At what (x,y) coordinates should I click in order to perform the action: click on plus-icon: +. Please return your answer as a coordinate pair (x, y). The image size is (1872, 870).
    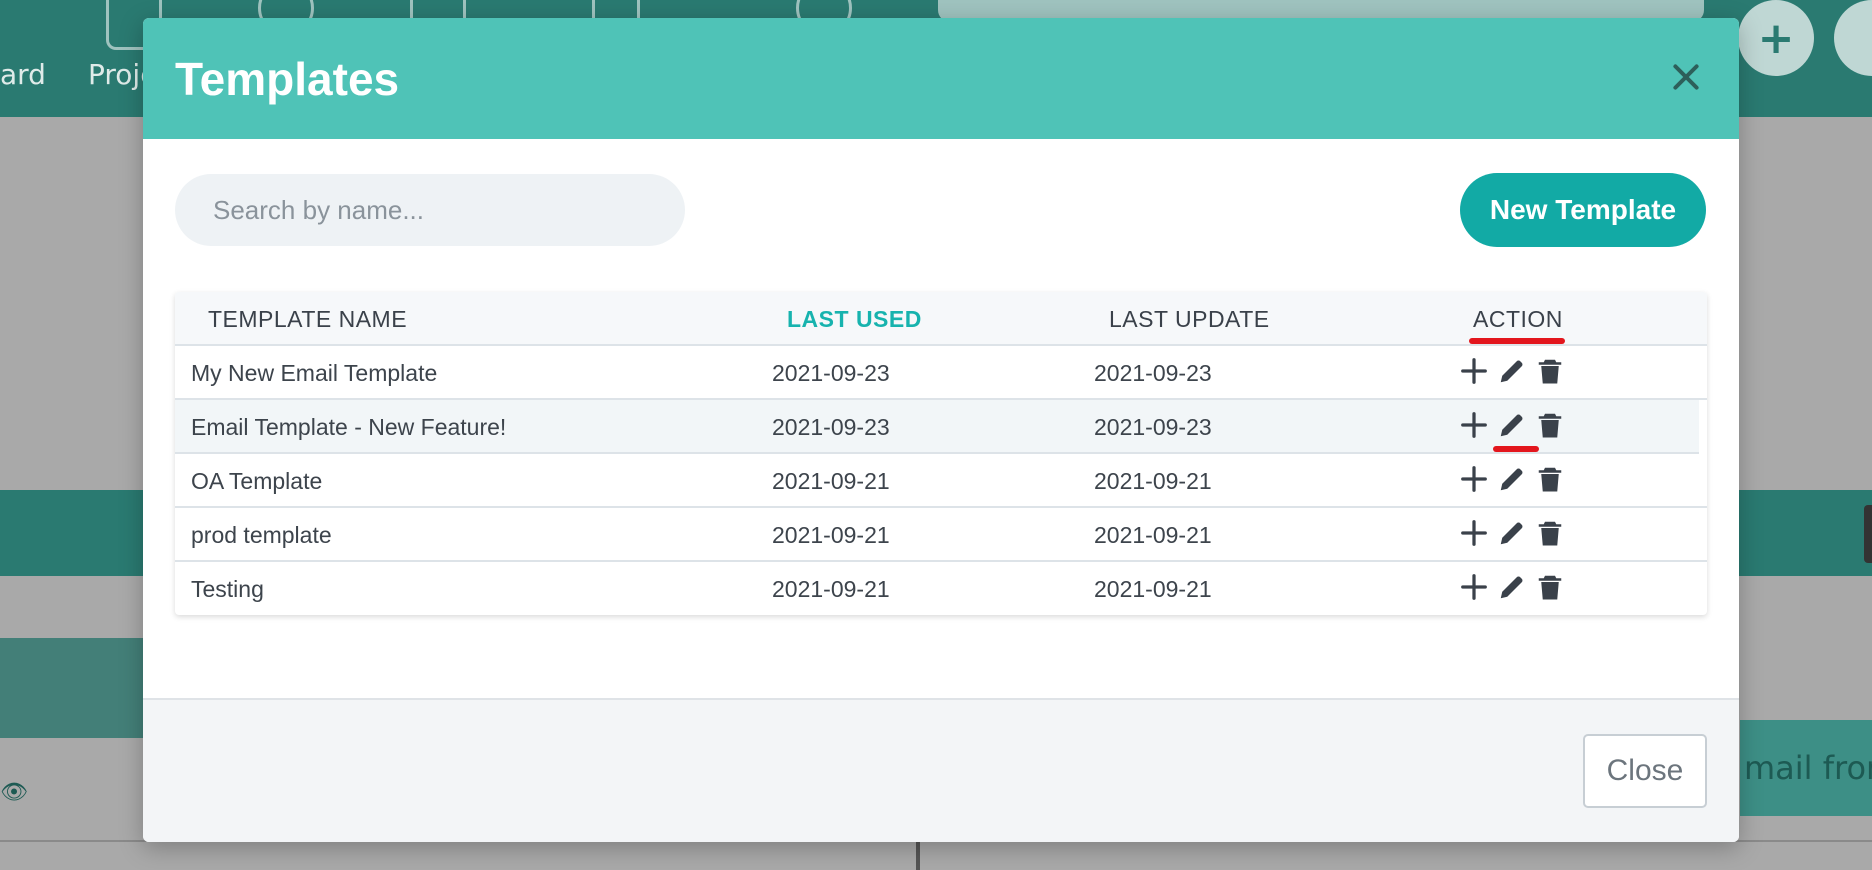
    Looking at the image, I should click on (1776, 38).